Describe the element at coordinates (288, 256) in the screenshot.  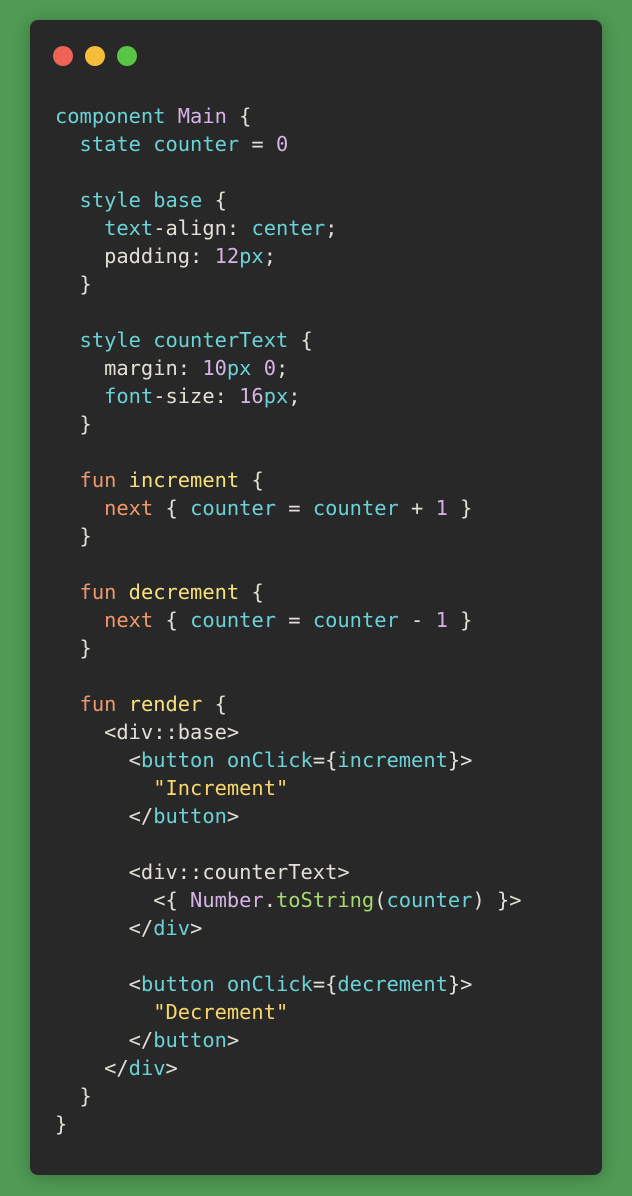
I see `code-line: padding: 12px;` at that location.